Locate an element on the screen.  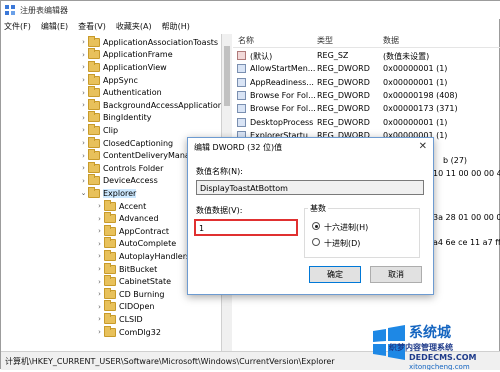
tree-item: › ClosedCaptioning is located at coordinates (126, 143).